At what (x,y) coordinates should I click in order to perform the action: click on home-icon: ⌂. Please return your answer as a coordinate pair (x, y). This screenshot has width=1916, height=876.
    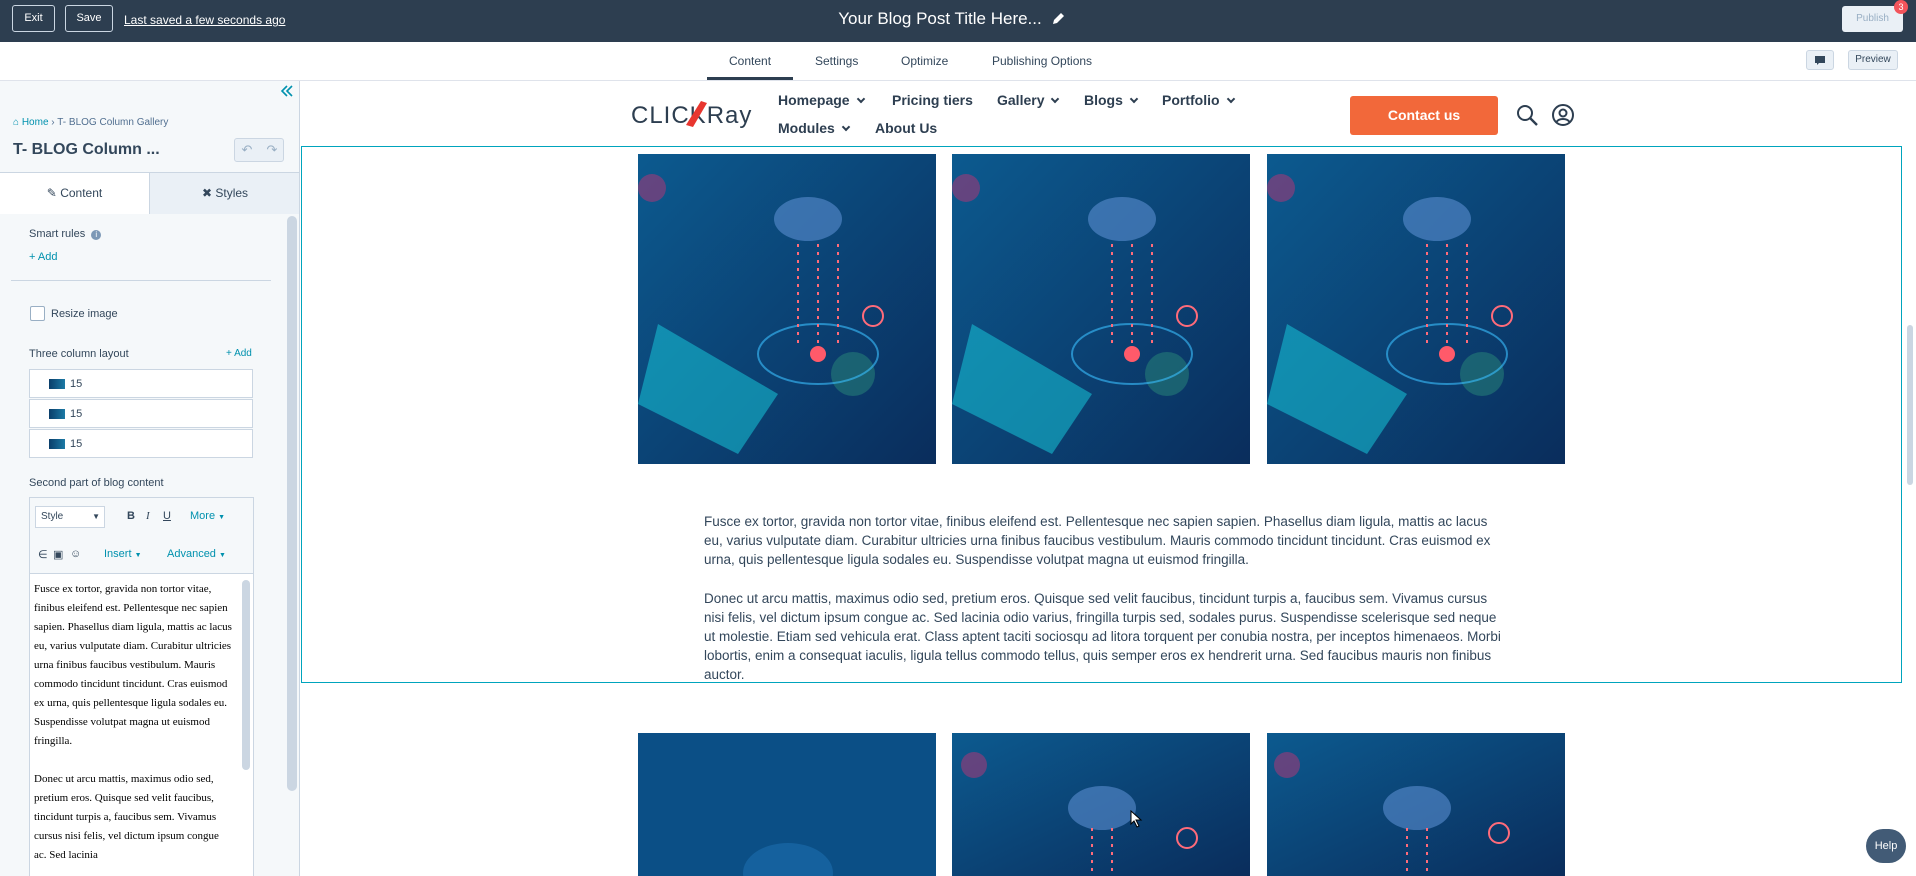
    Looking at the image, I should click on (16, 122).